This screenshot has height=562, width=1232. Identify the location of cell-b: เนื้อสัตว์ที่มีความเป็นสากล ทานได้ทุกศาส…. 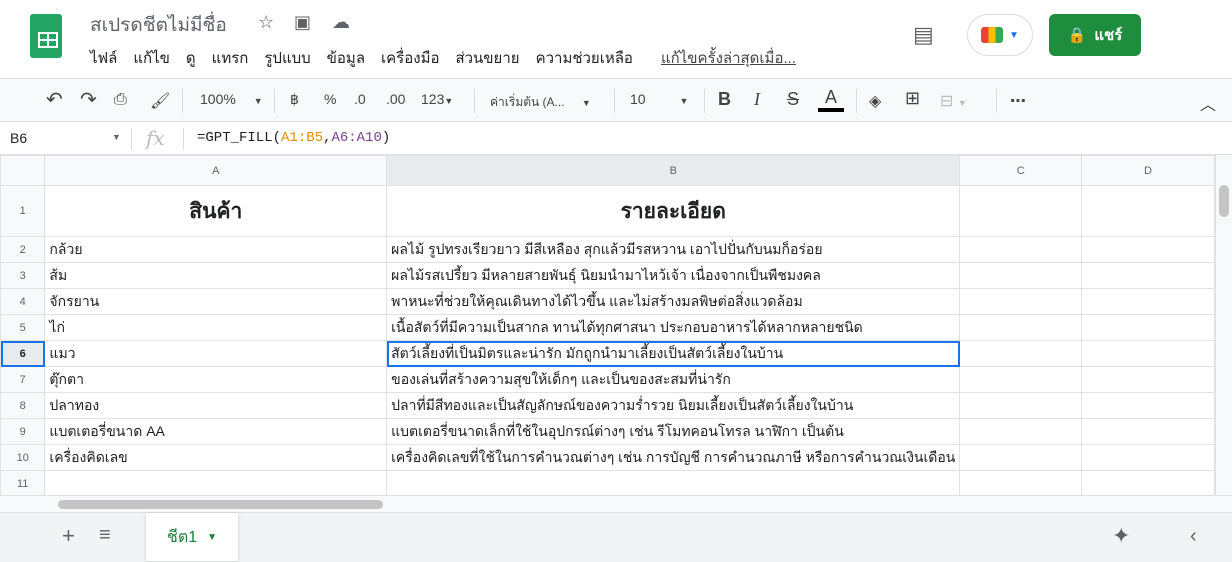
(673, 327).